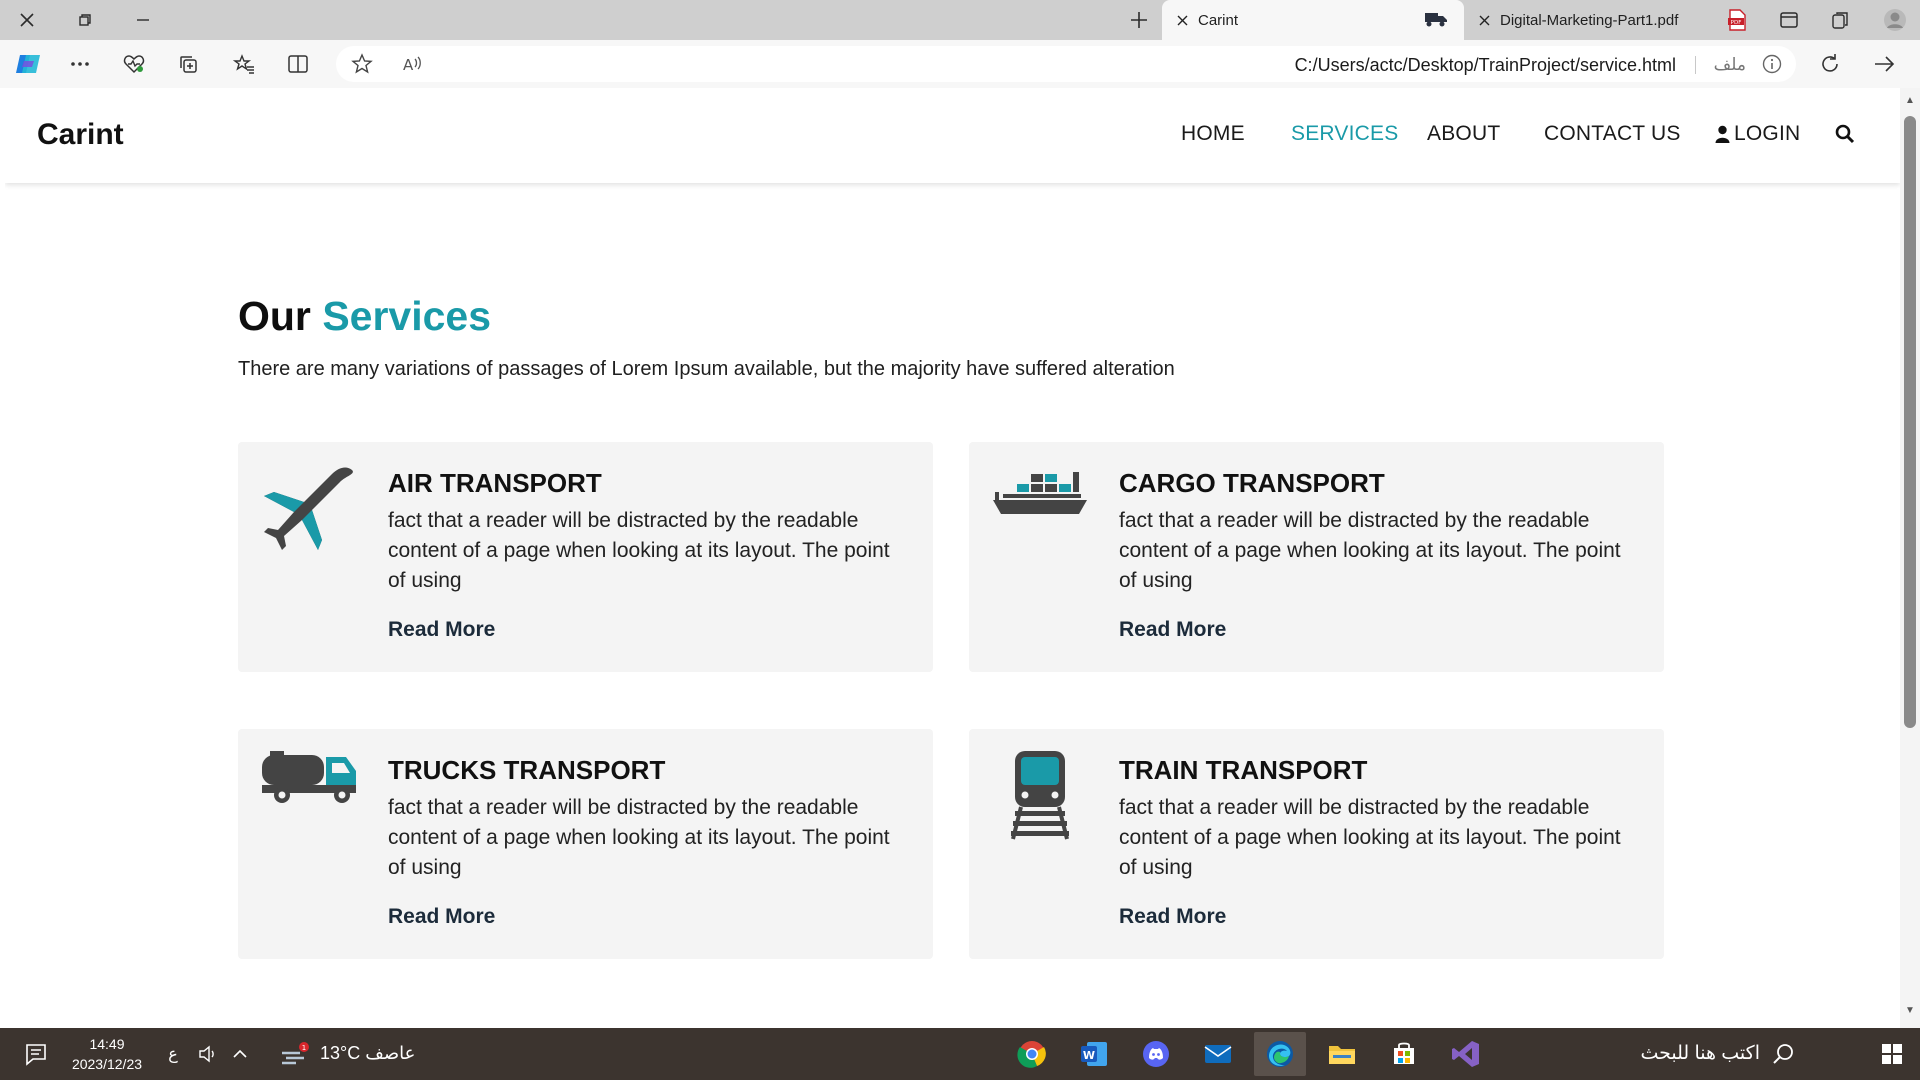 The height and width of the screenshot is (1080, 1920). I want to click on nav-login: LOGIN, so click(1757, 134).